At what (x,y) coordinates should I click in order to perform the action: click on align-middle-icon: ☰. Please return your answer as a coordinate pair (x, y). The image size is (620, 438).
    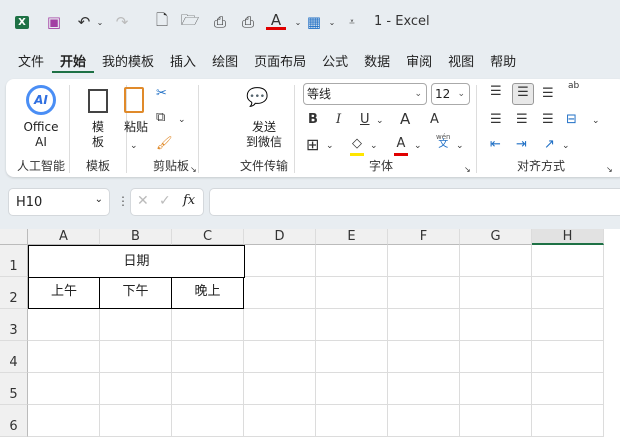
    Looking at the image, I should click on (523, 94).